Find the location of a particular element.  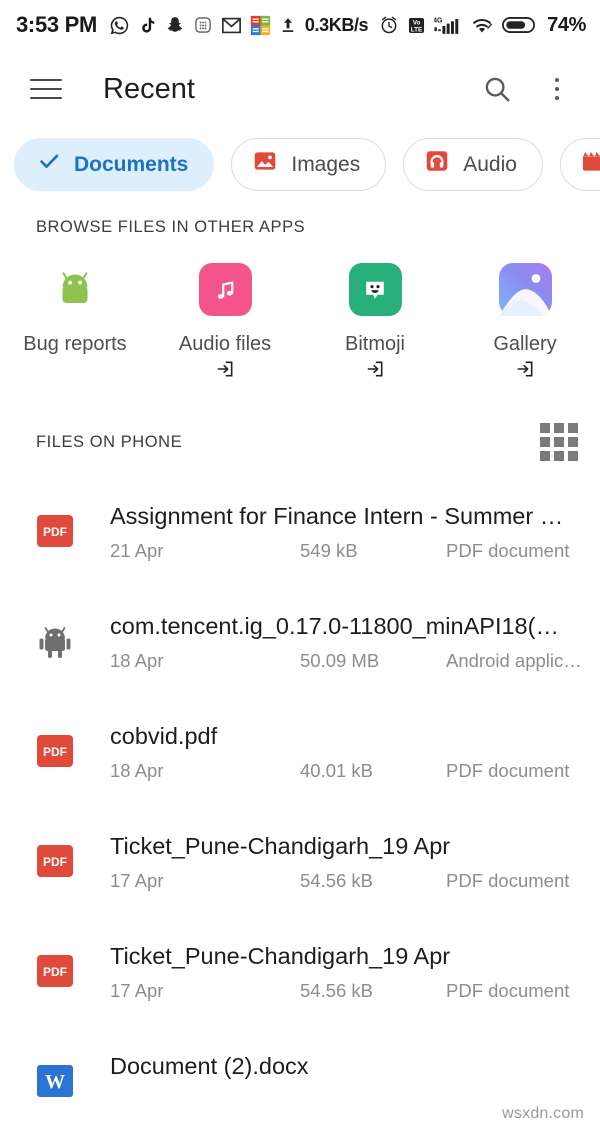

file-size: 50.09 MB is located at coordinates (340, 661).